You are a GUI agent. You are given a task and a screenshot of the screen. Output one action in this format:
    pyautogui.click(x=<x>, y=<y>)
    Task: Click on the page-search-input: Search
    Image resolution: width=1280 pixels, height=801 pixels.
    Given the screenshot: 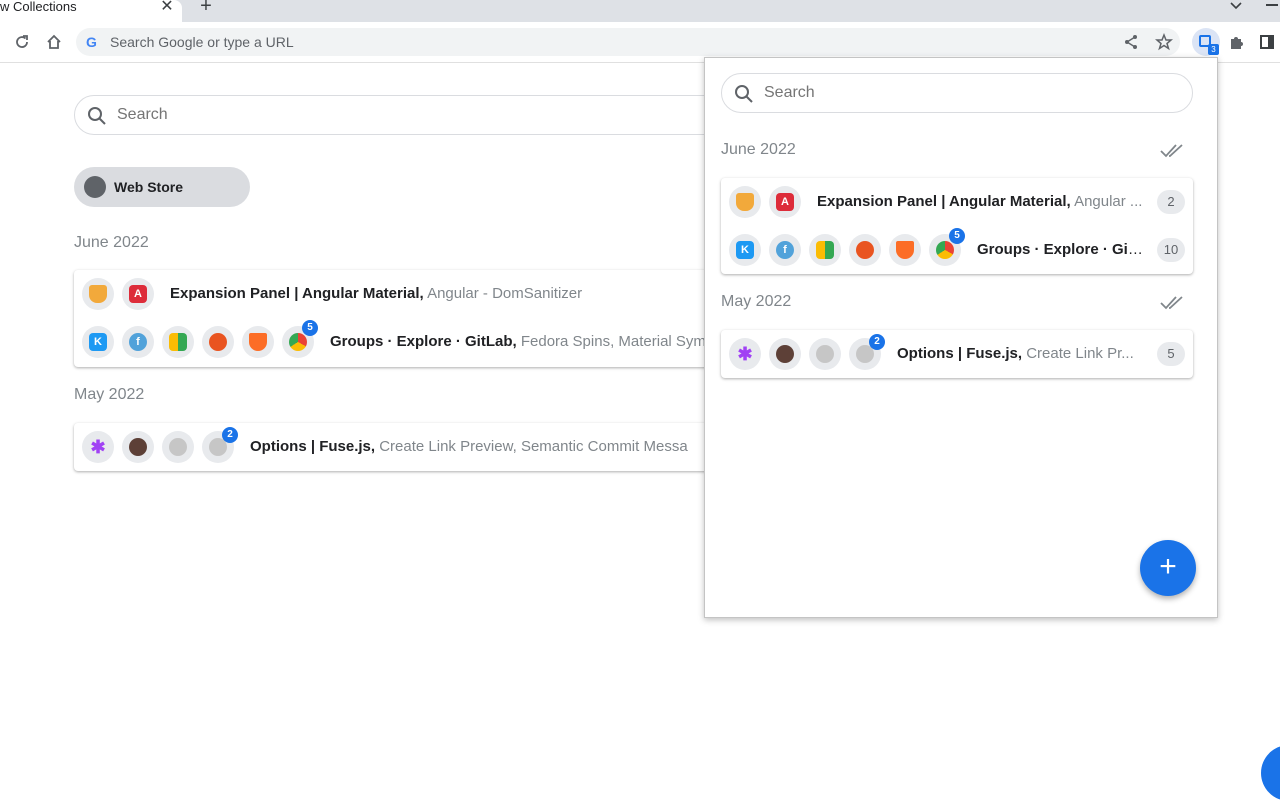 What is the action you would take?
    pyautogui.click(x=424, y=115)
    